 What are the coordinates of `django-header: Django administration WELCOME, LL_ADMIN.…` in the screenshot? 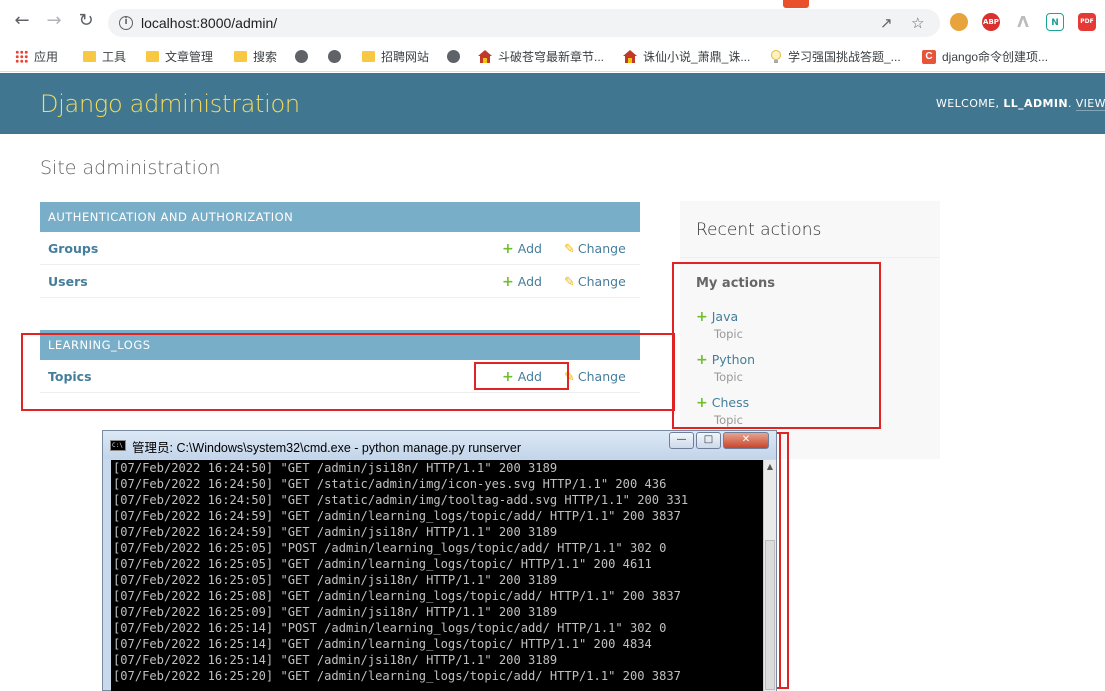 It's located at (552, 103).